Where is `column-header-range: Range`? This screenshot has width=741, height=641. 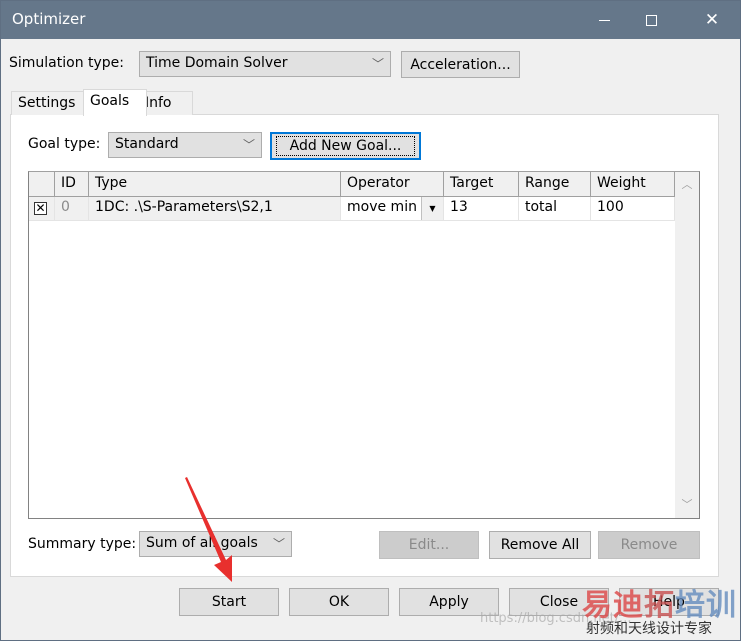 column-header-range: Range is located at coordinates (555, 184).